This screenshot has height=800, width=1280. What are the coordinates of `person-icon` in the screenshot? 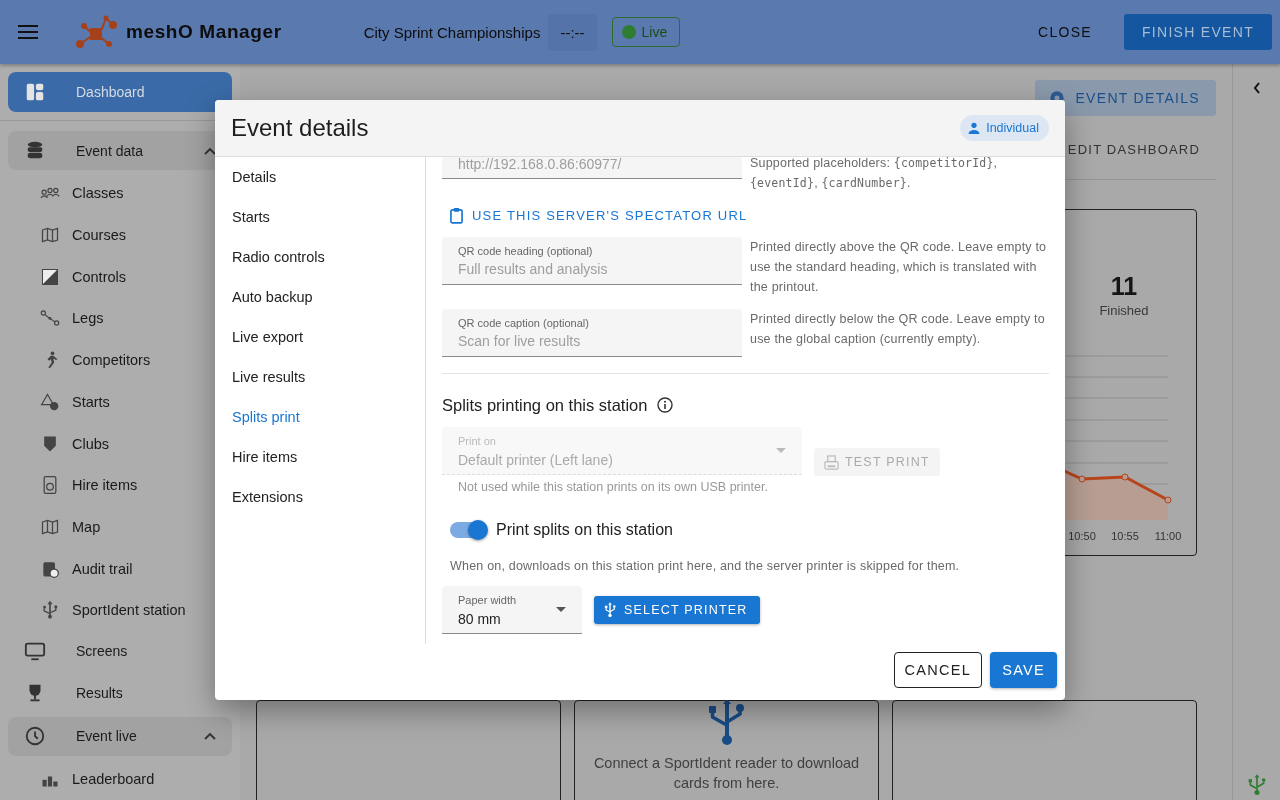 It's located at (974, 128).